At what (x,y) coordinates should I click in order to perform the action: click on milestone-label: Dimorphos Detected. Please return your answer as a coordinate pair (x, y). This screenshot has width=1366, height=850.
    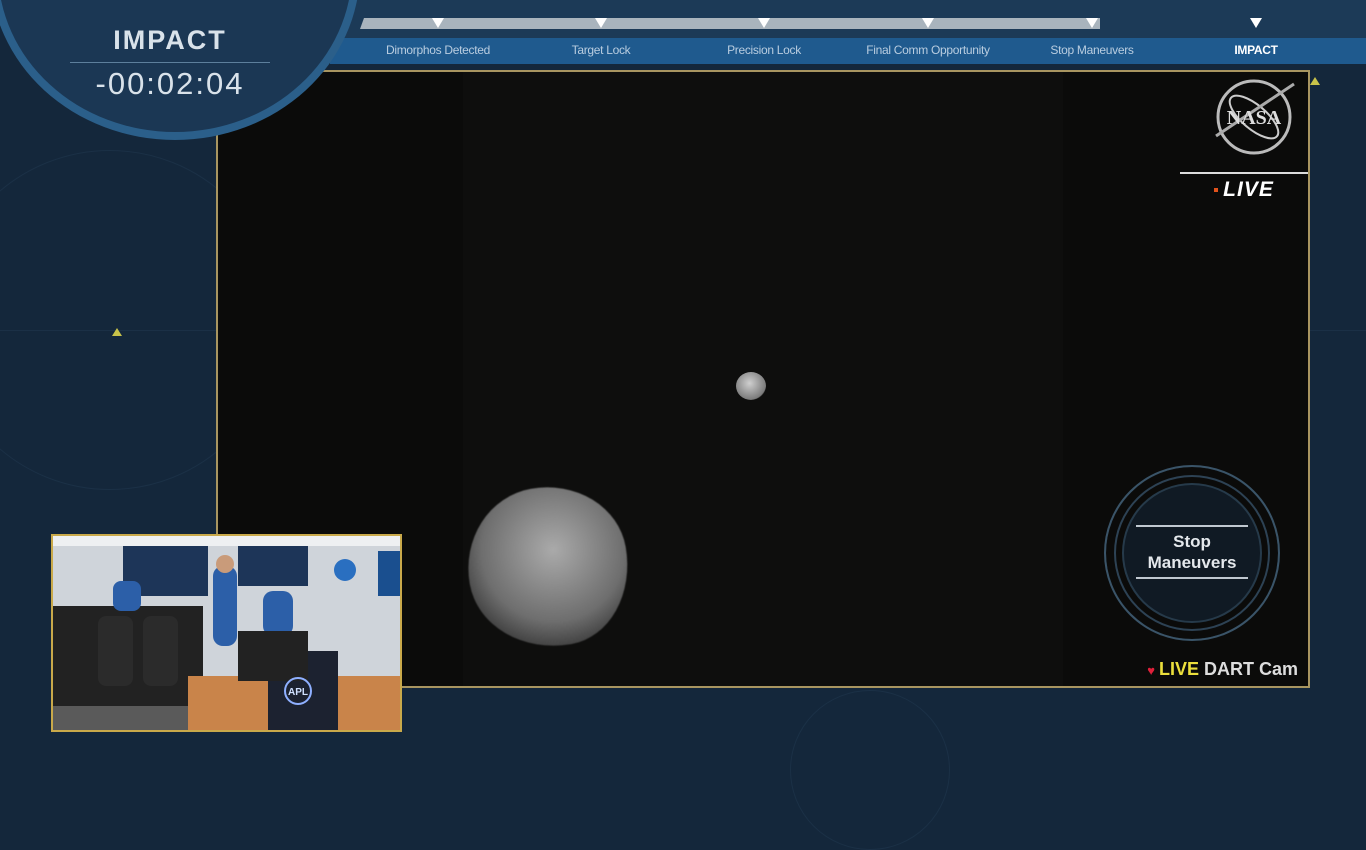
    Looking at the image, I should click on (438, 50).